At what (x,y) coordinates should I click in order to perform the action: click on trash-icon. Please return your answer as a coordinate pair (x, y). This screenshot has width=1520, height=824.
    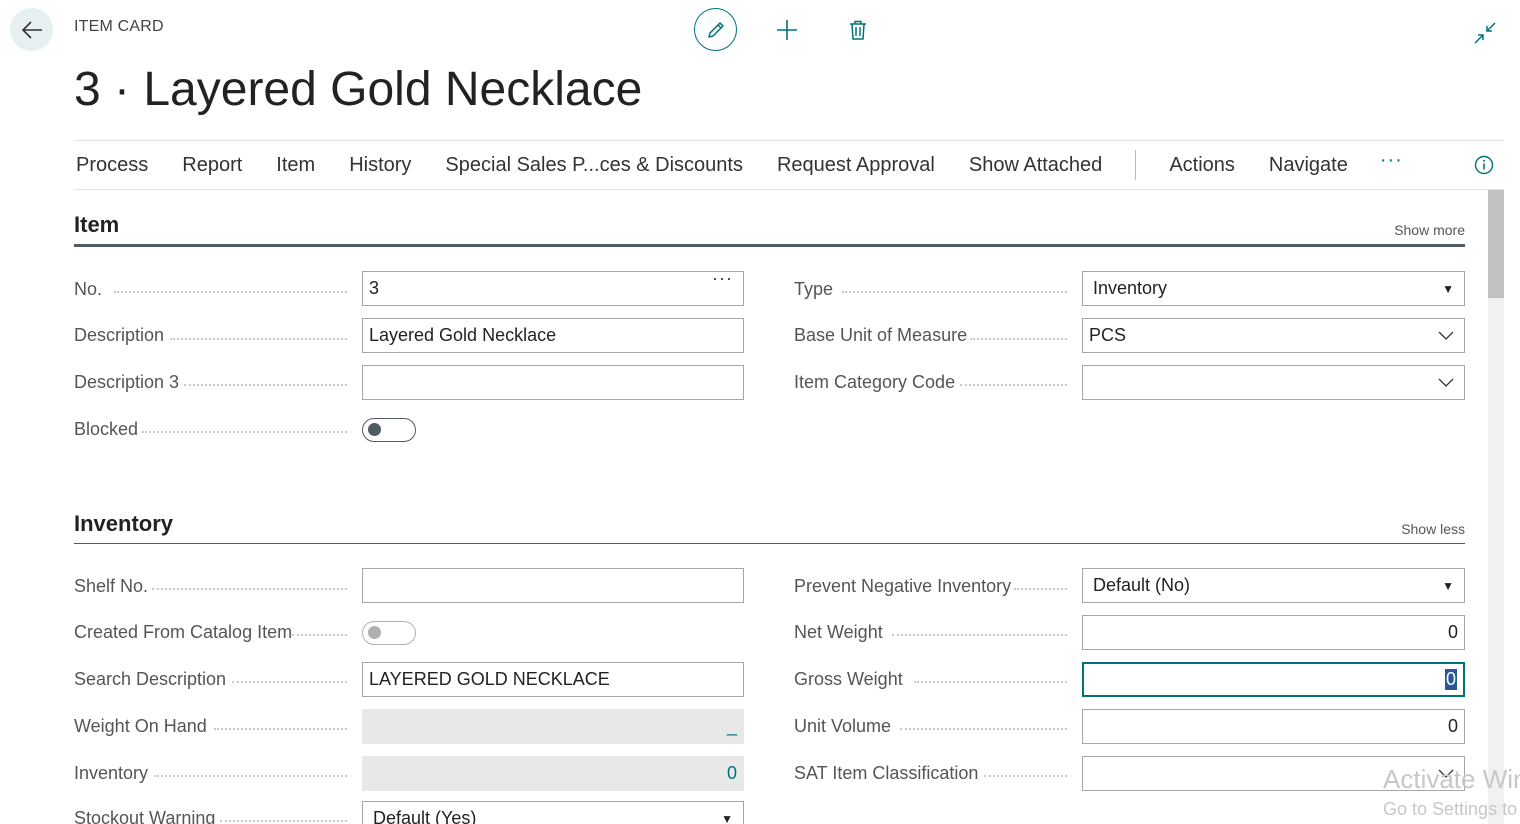
    Looking at the image, I should click on (857, 30).